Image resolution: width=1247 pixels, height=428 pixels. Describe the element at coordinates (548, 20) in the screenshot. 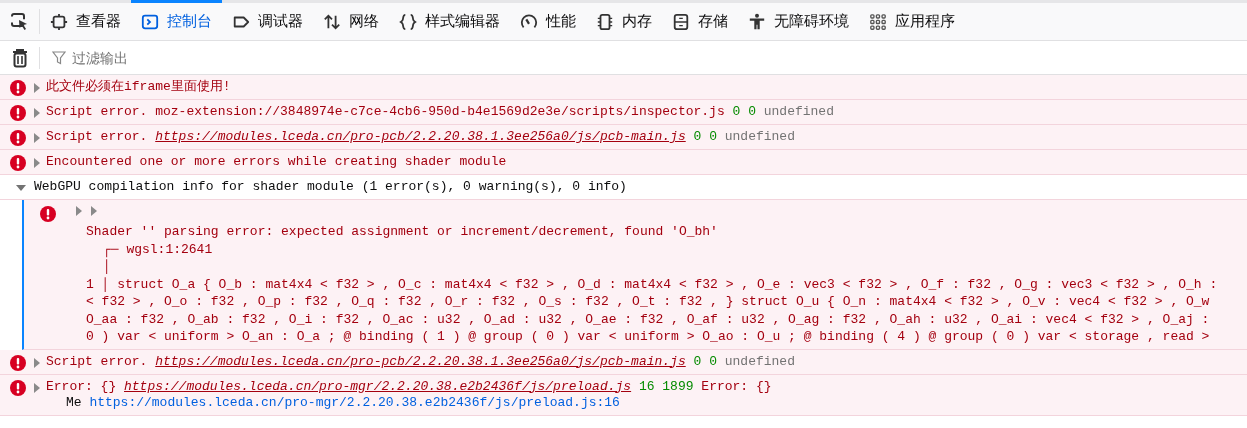

I see `panel-tab: 性能` at that location.